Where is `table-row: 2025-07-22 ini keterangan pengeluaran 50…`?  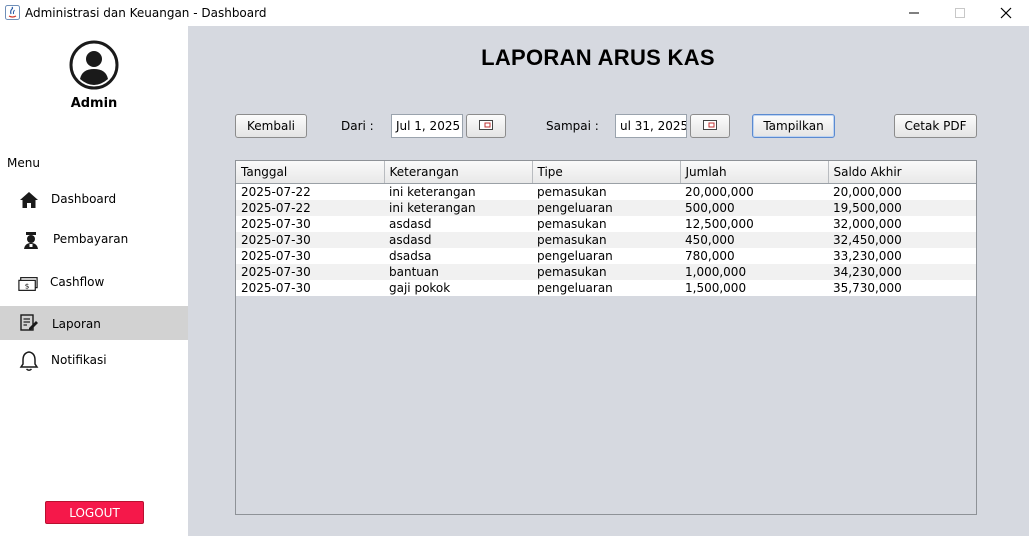 table-row: 2025-07-22 ini keterangan pengeluaran 50… is located at coordinates (606, 207).